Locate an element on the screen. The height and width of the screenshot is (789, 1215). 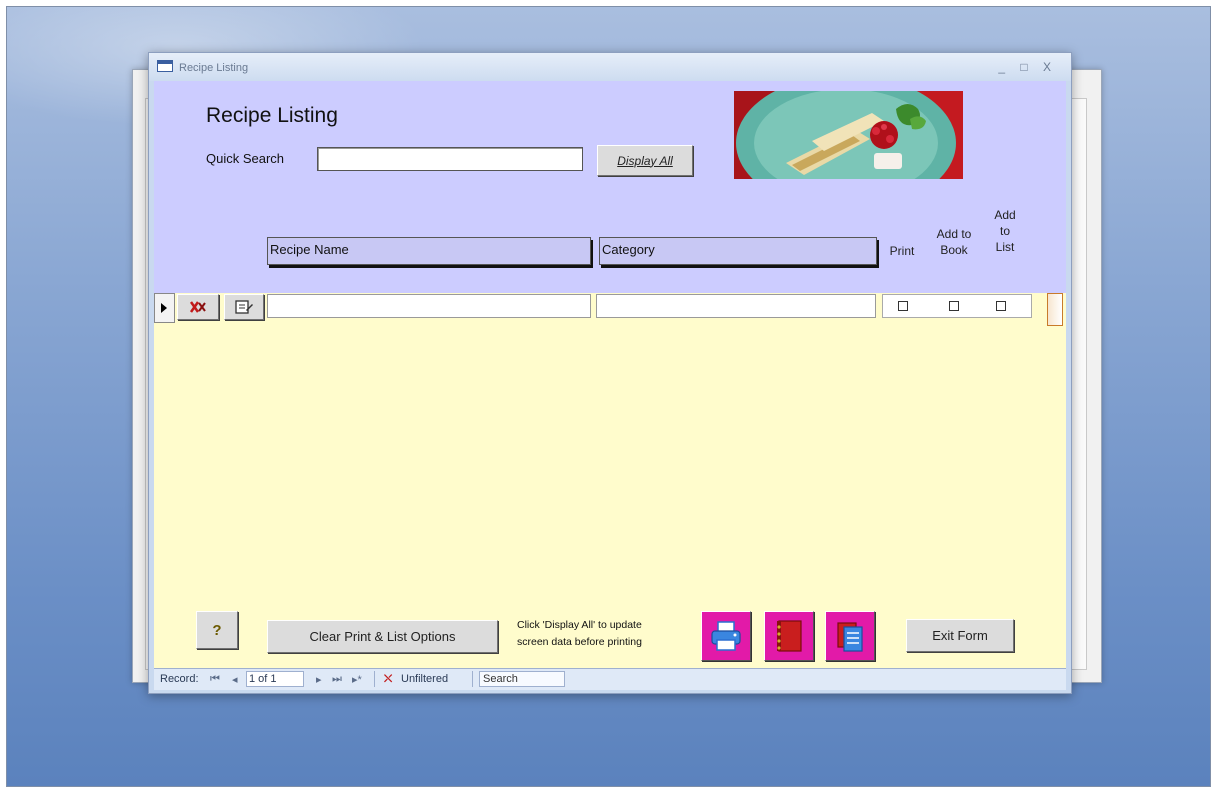
window-controls: _ □ X is located at coordinates (1027, 67).